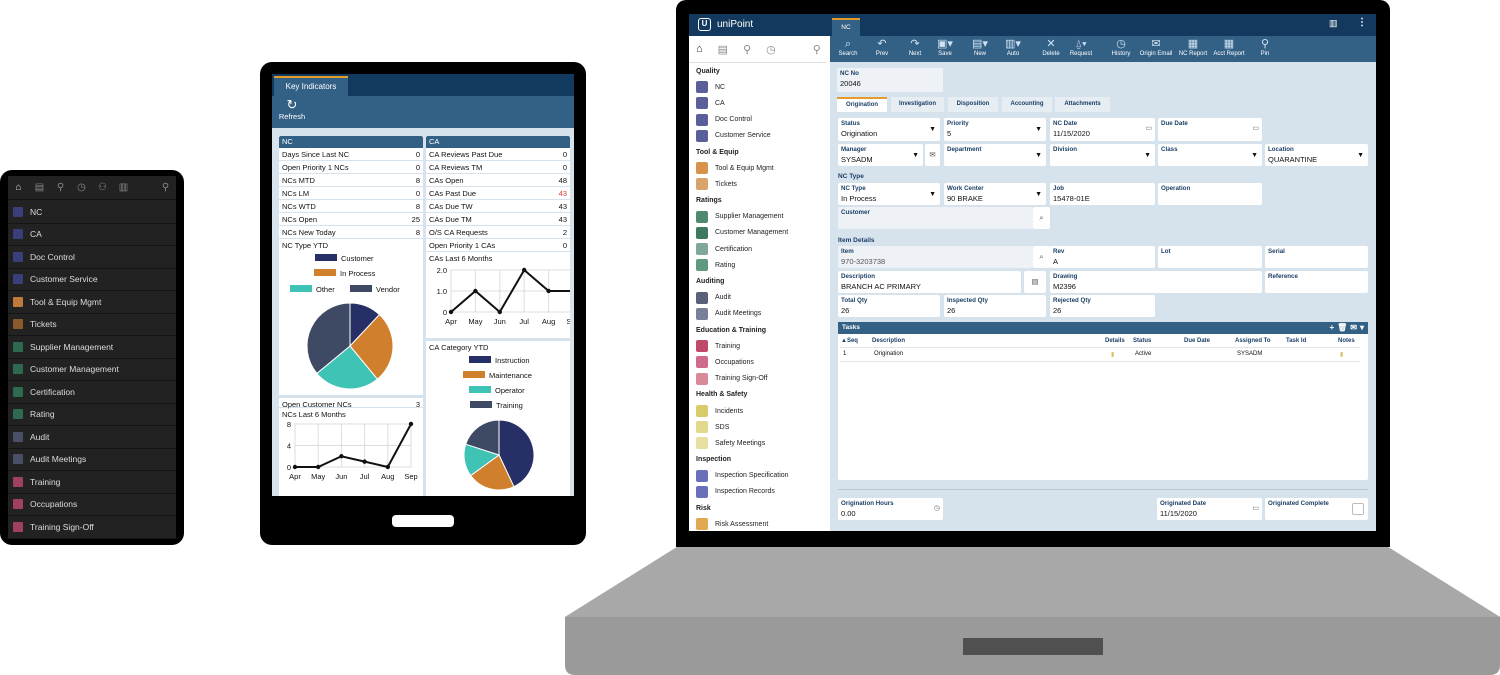 The image size is (1500, 675). What do you see at coordinates (1341, 354) in the screenshot?
I see `task-notes-icon: ▮` at bounding box center [1341, 354].